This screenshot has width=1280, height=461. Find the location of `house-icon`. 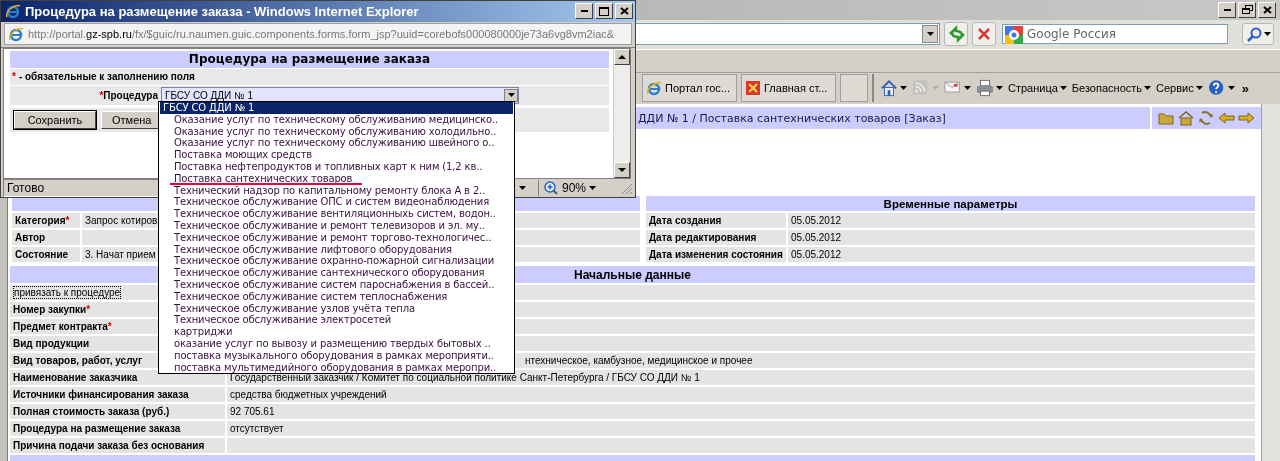

house-icon is located at coordinates (1186, 118).